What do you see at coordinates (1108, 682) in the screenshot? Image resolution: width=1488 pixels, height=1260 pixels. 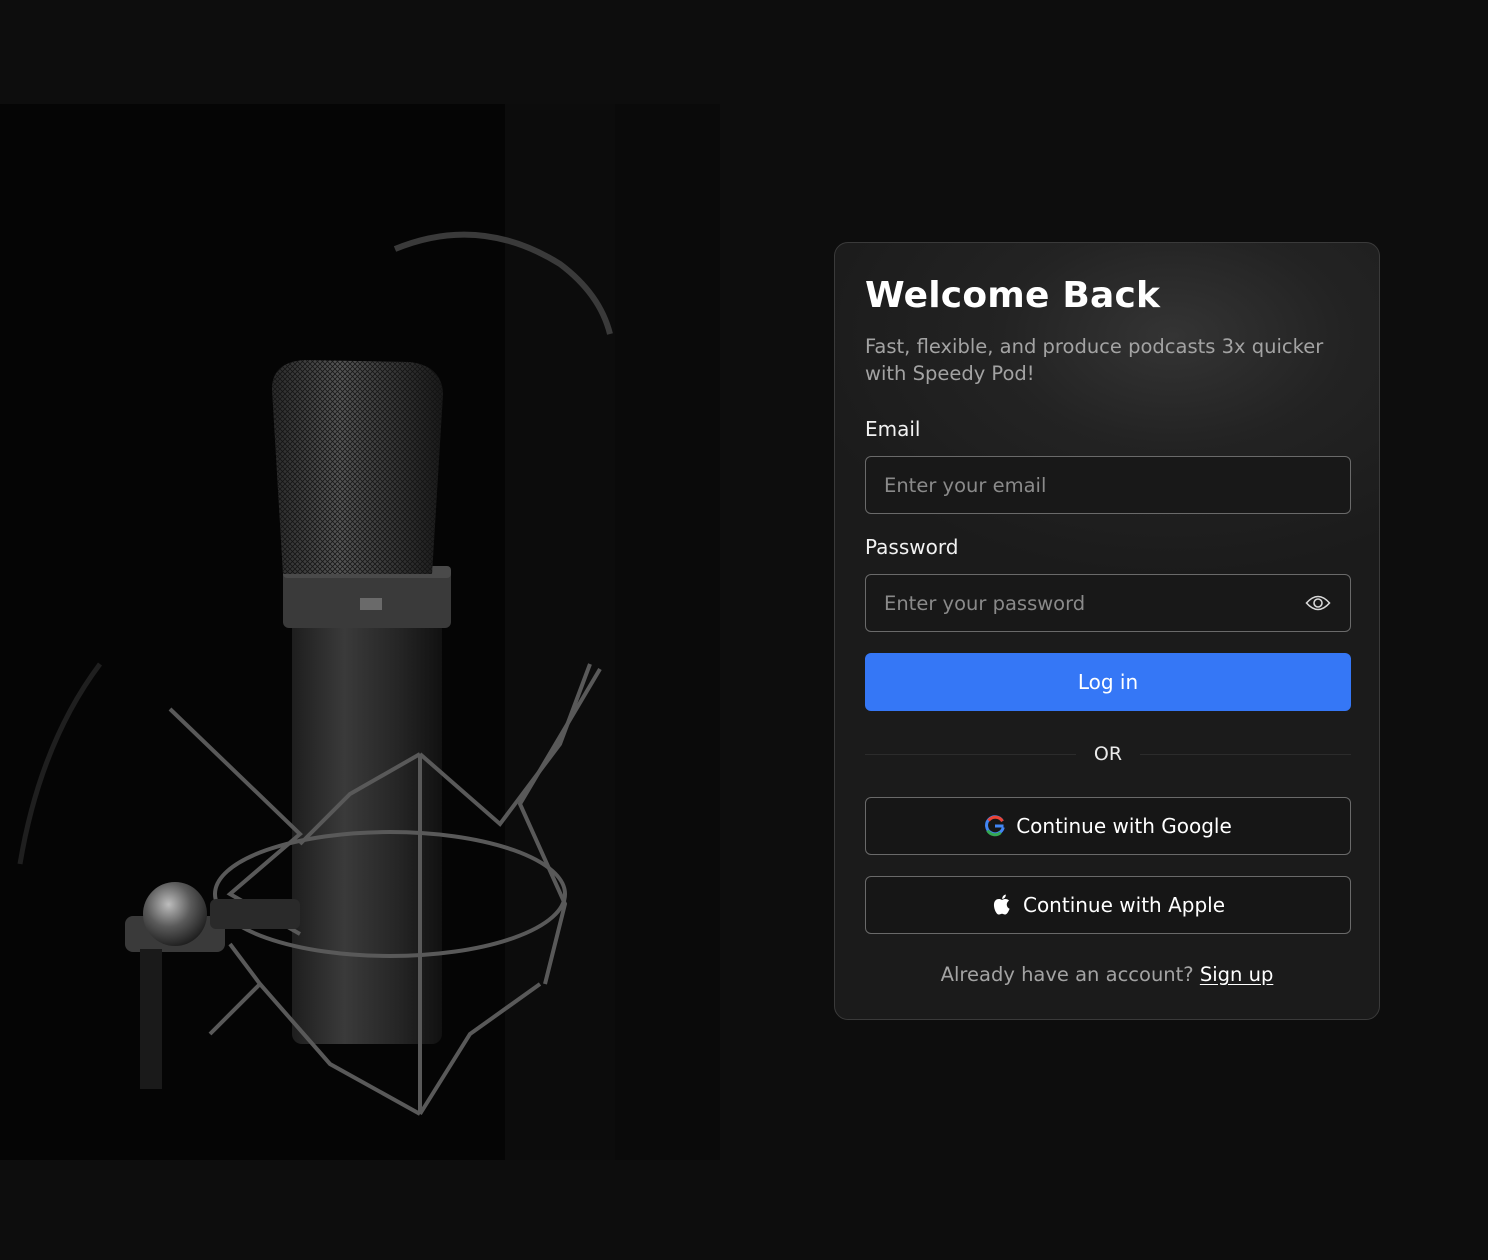 I see `login-button: Log in` at bounding box center [1108, 682].